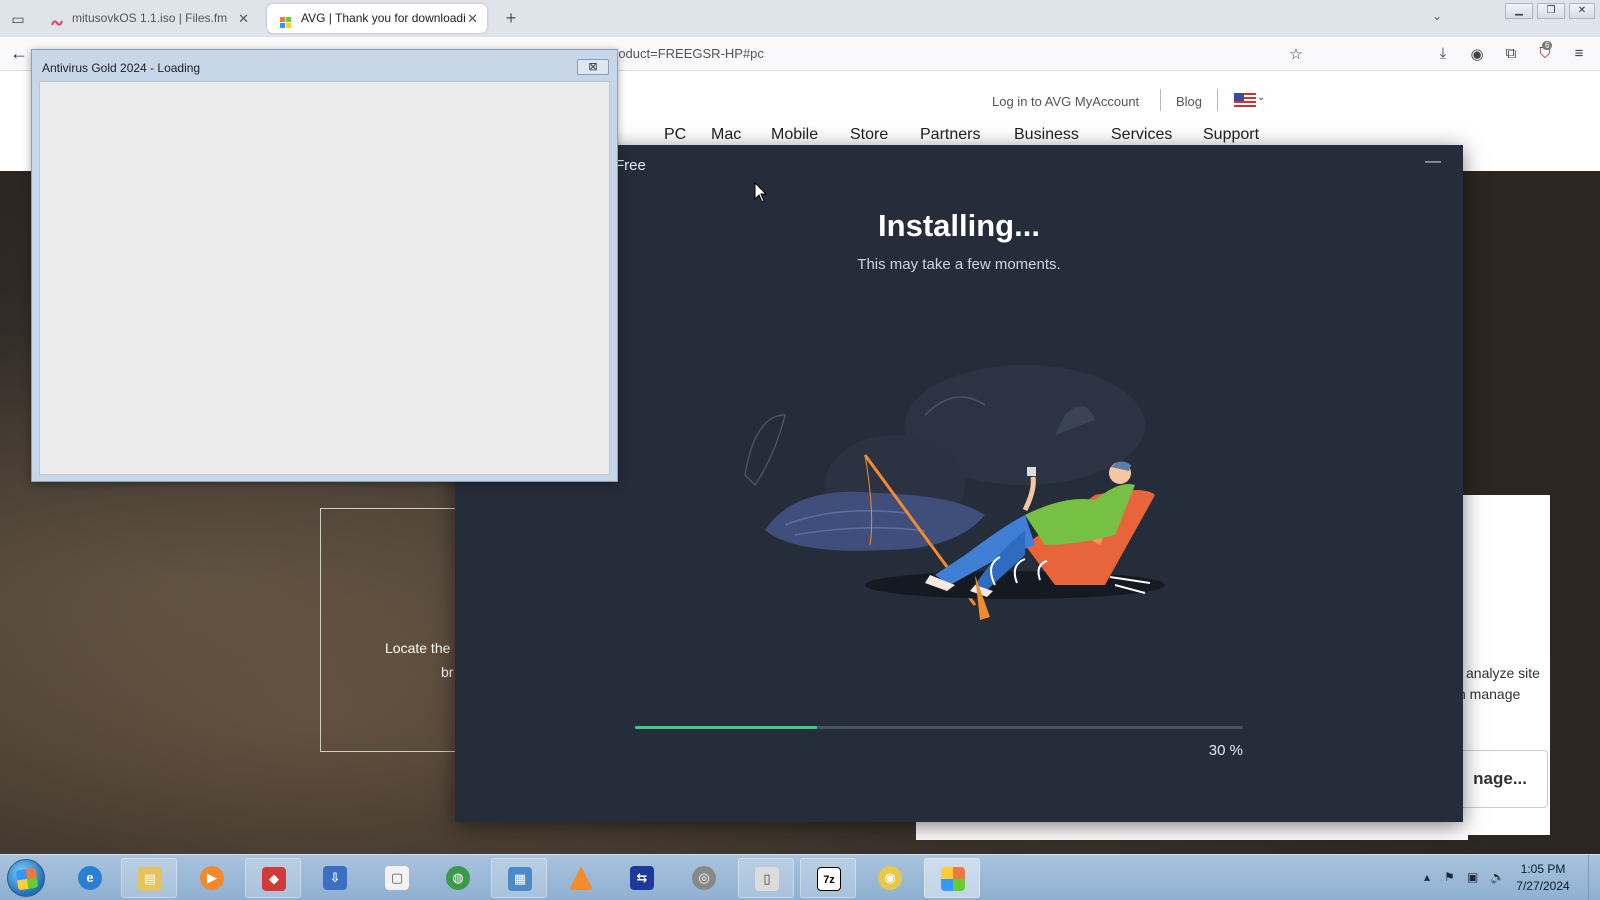  Describe the element at coordinates (1497, 877) in the screenshot. I see `volume-icon: 🔈` at that location.